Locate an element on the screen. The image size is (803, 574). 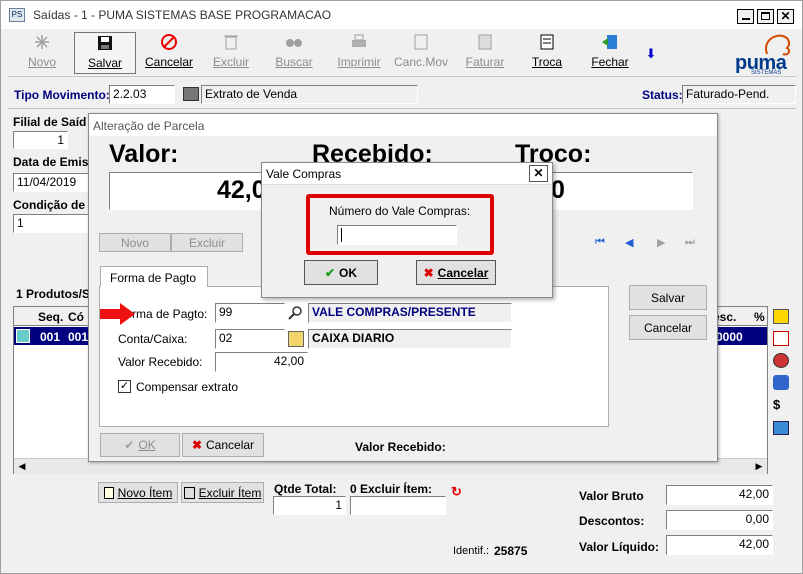
nav-prev-icon: ◀ is located at coordinates (632, 242).